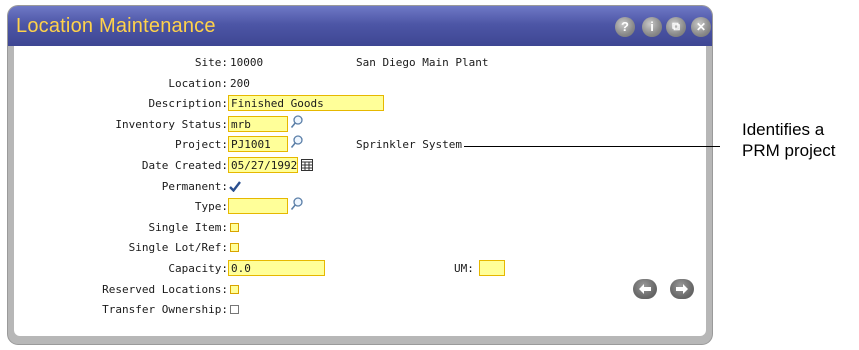  Describe the element at coordinates (625, 27) in the screenshot. I see `help-icon: ?` at that location.